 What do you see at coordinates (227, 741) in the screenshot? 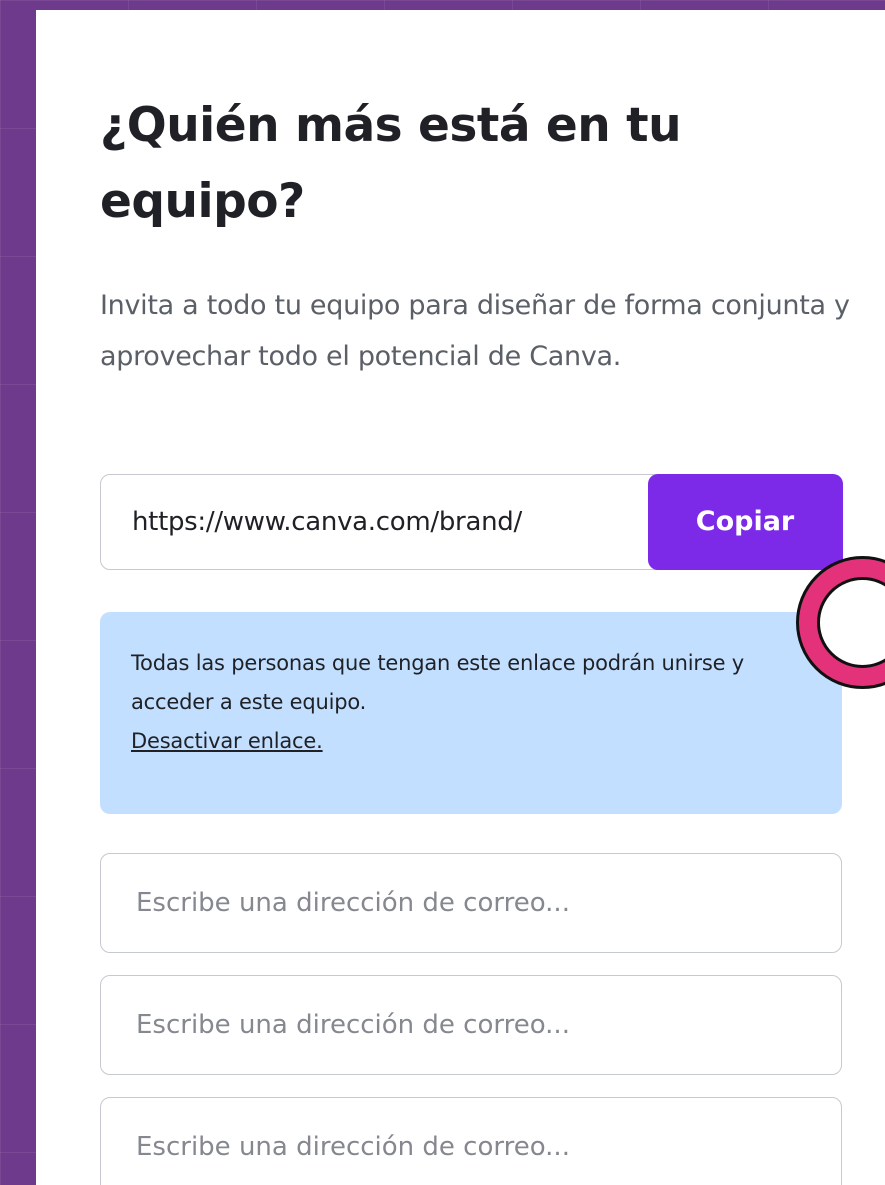
I see `disable-link-button: Desactivar enlace.` at bounding box center [227, 741].